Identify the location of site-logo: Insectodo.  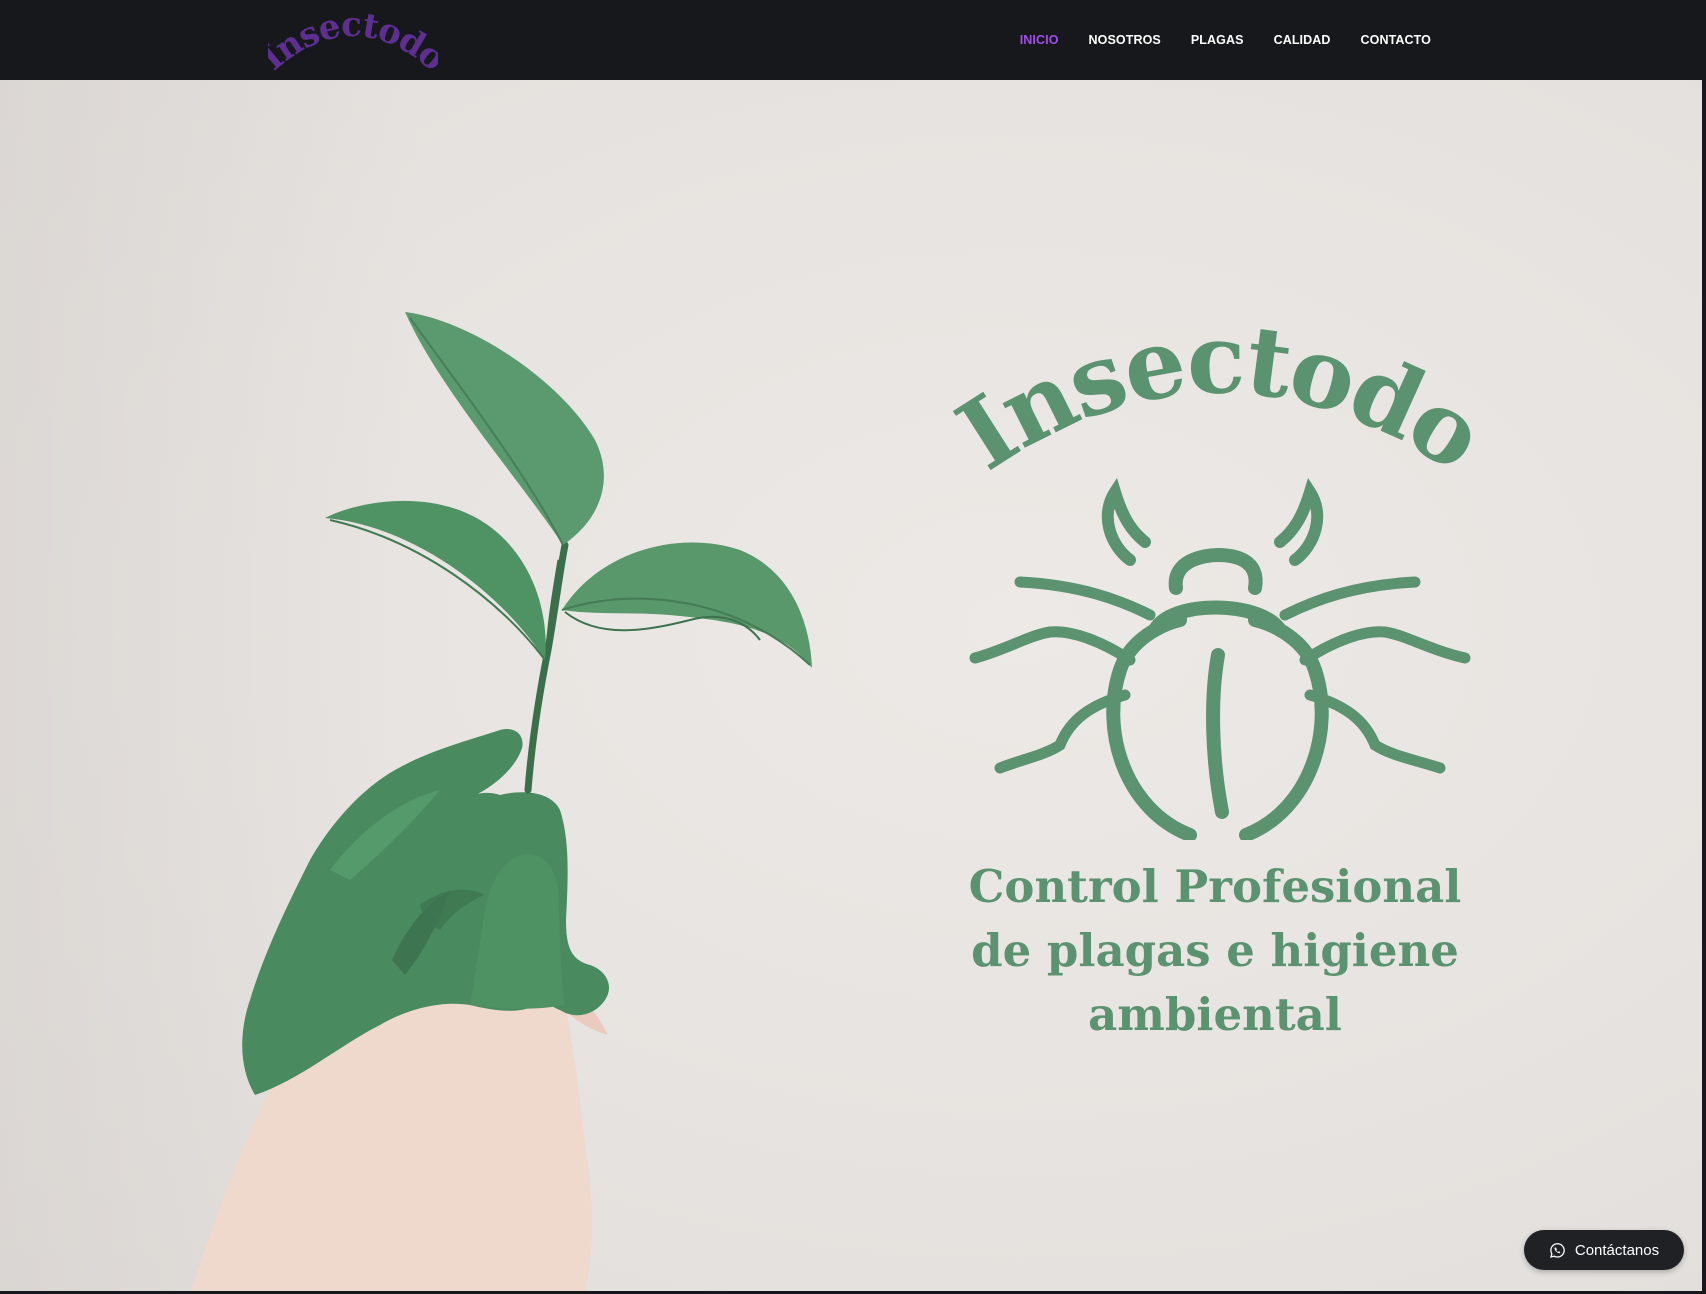
(353, 42).